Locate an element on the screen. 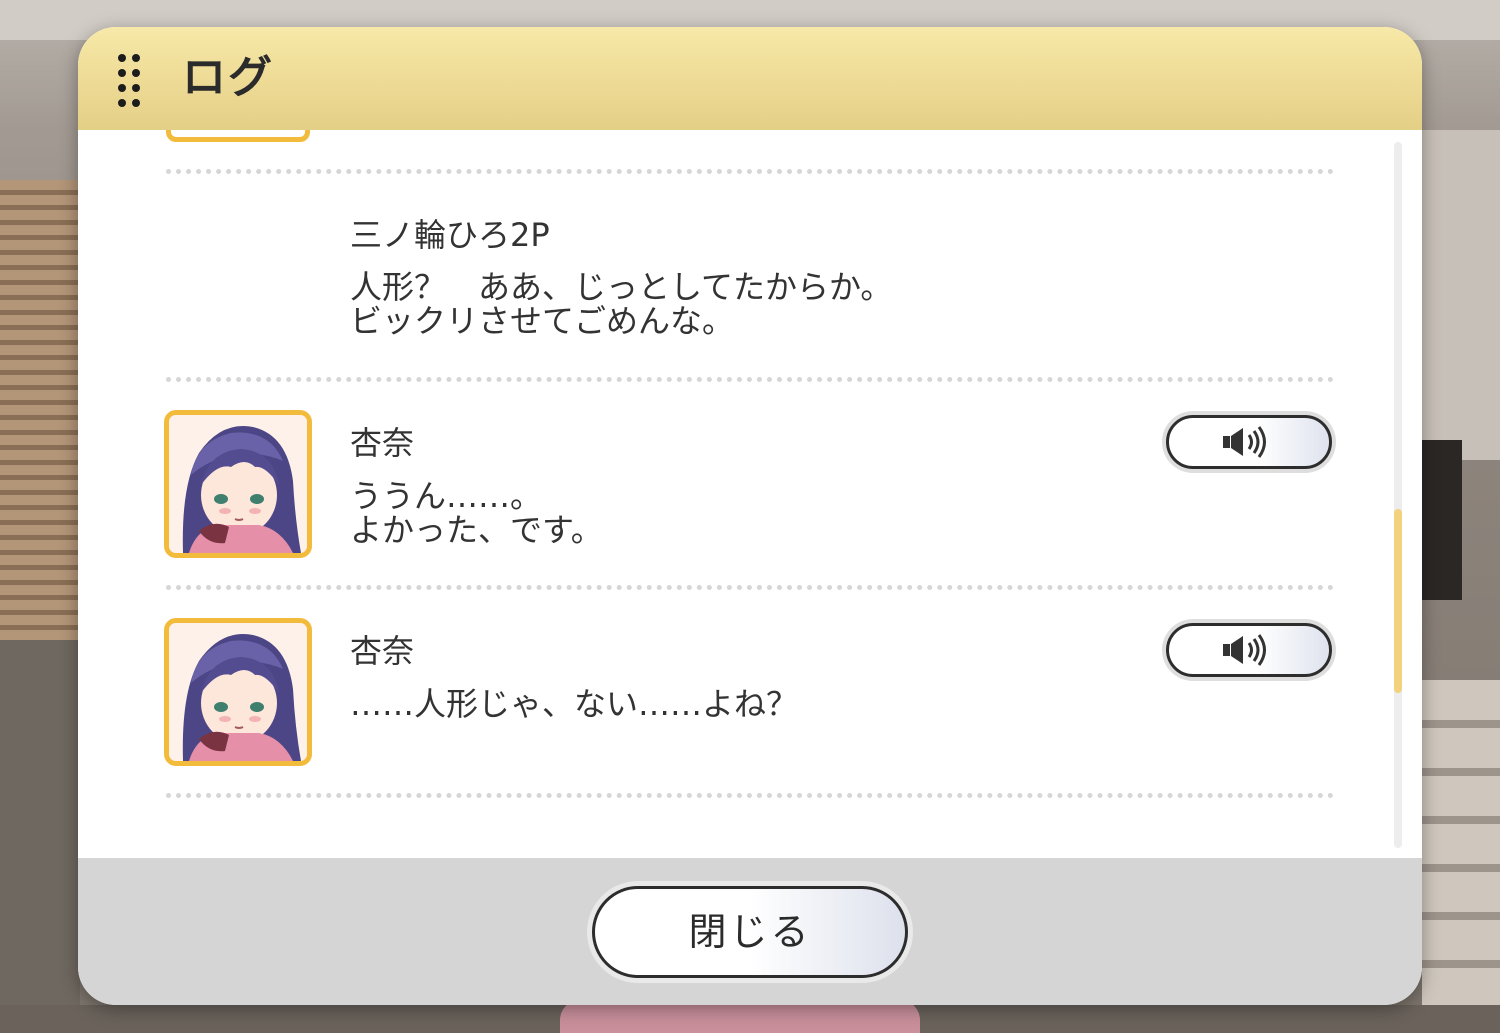 The height and width of the screenshot is (1033, 1500). dialogue-line: よかった、です。 is located at coordinates (476, 530).